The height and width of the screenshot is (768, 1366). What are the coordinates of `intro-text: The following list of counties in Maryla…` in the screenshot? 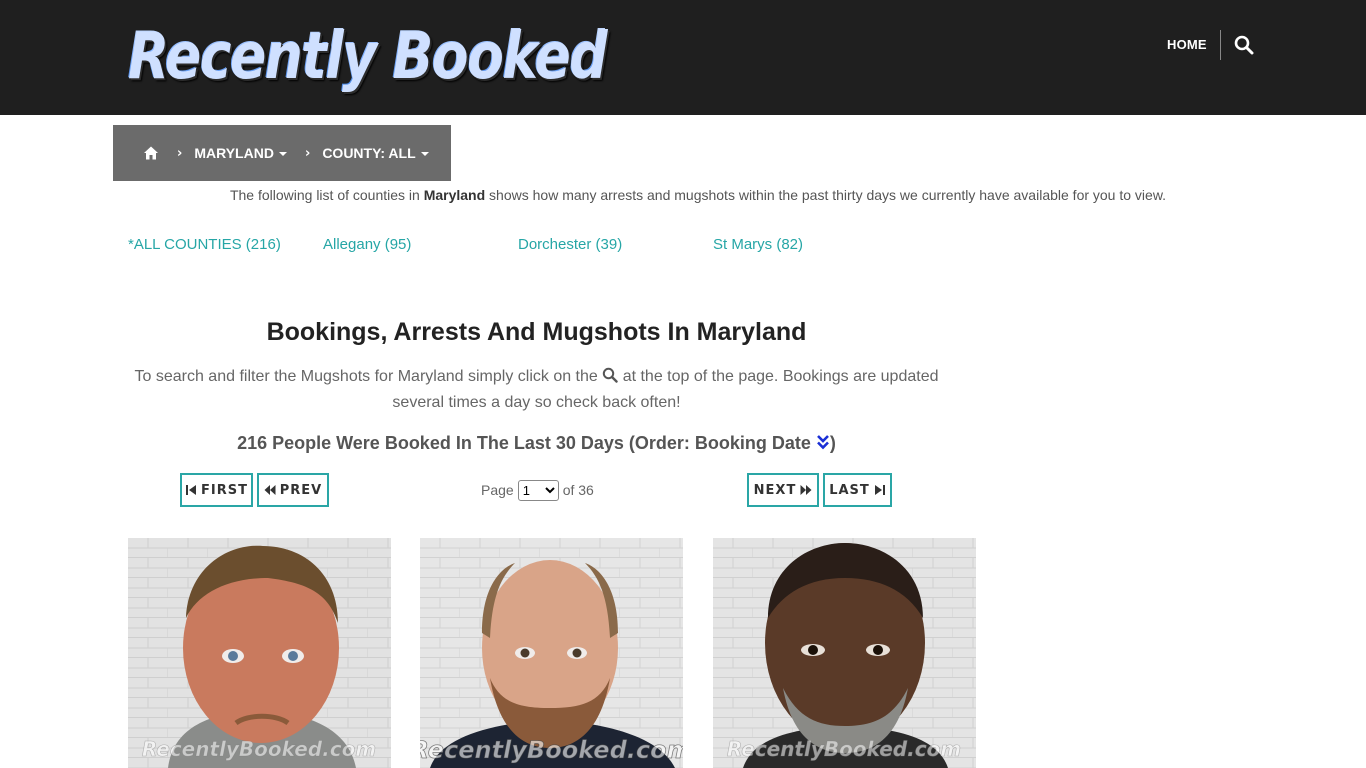 It's located at (698, 195).